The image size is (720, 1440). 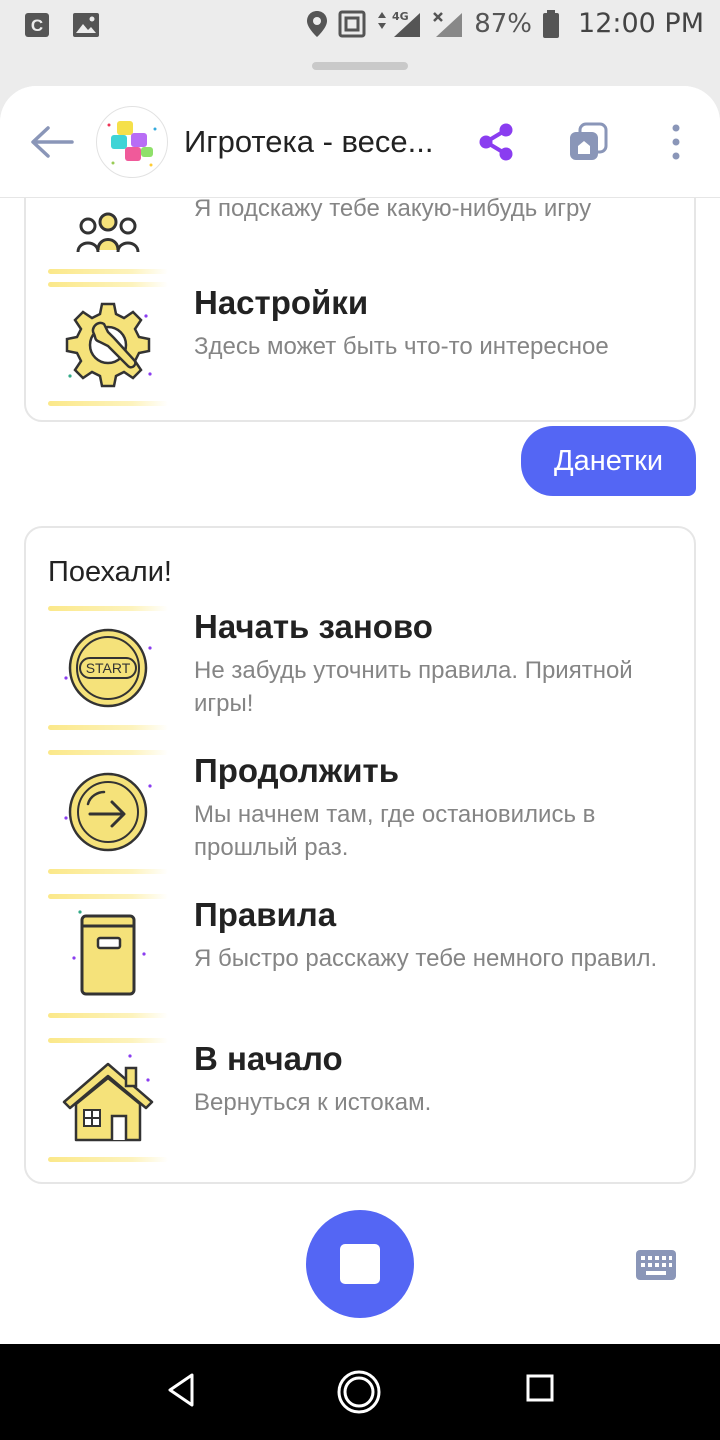 I want to click on more-icon, so click(x=676, y=142).